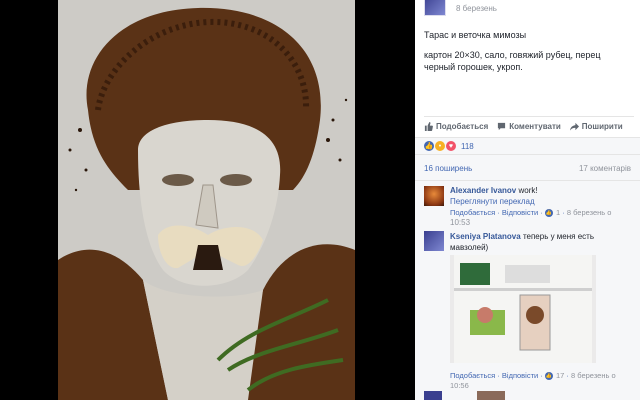 Image resolution: width=640 pixels, height=400 pixels. What do you see at coordinates (535, 126) in the screenshot?
I see `comment-label: Коментувати` at bounding box center [535, 126].